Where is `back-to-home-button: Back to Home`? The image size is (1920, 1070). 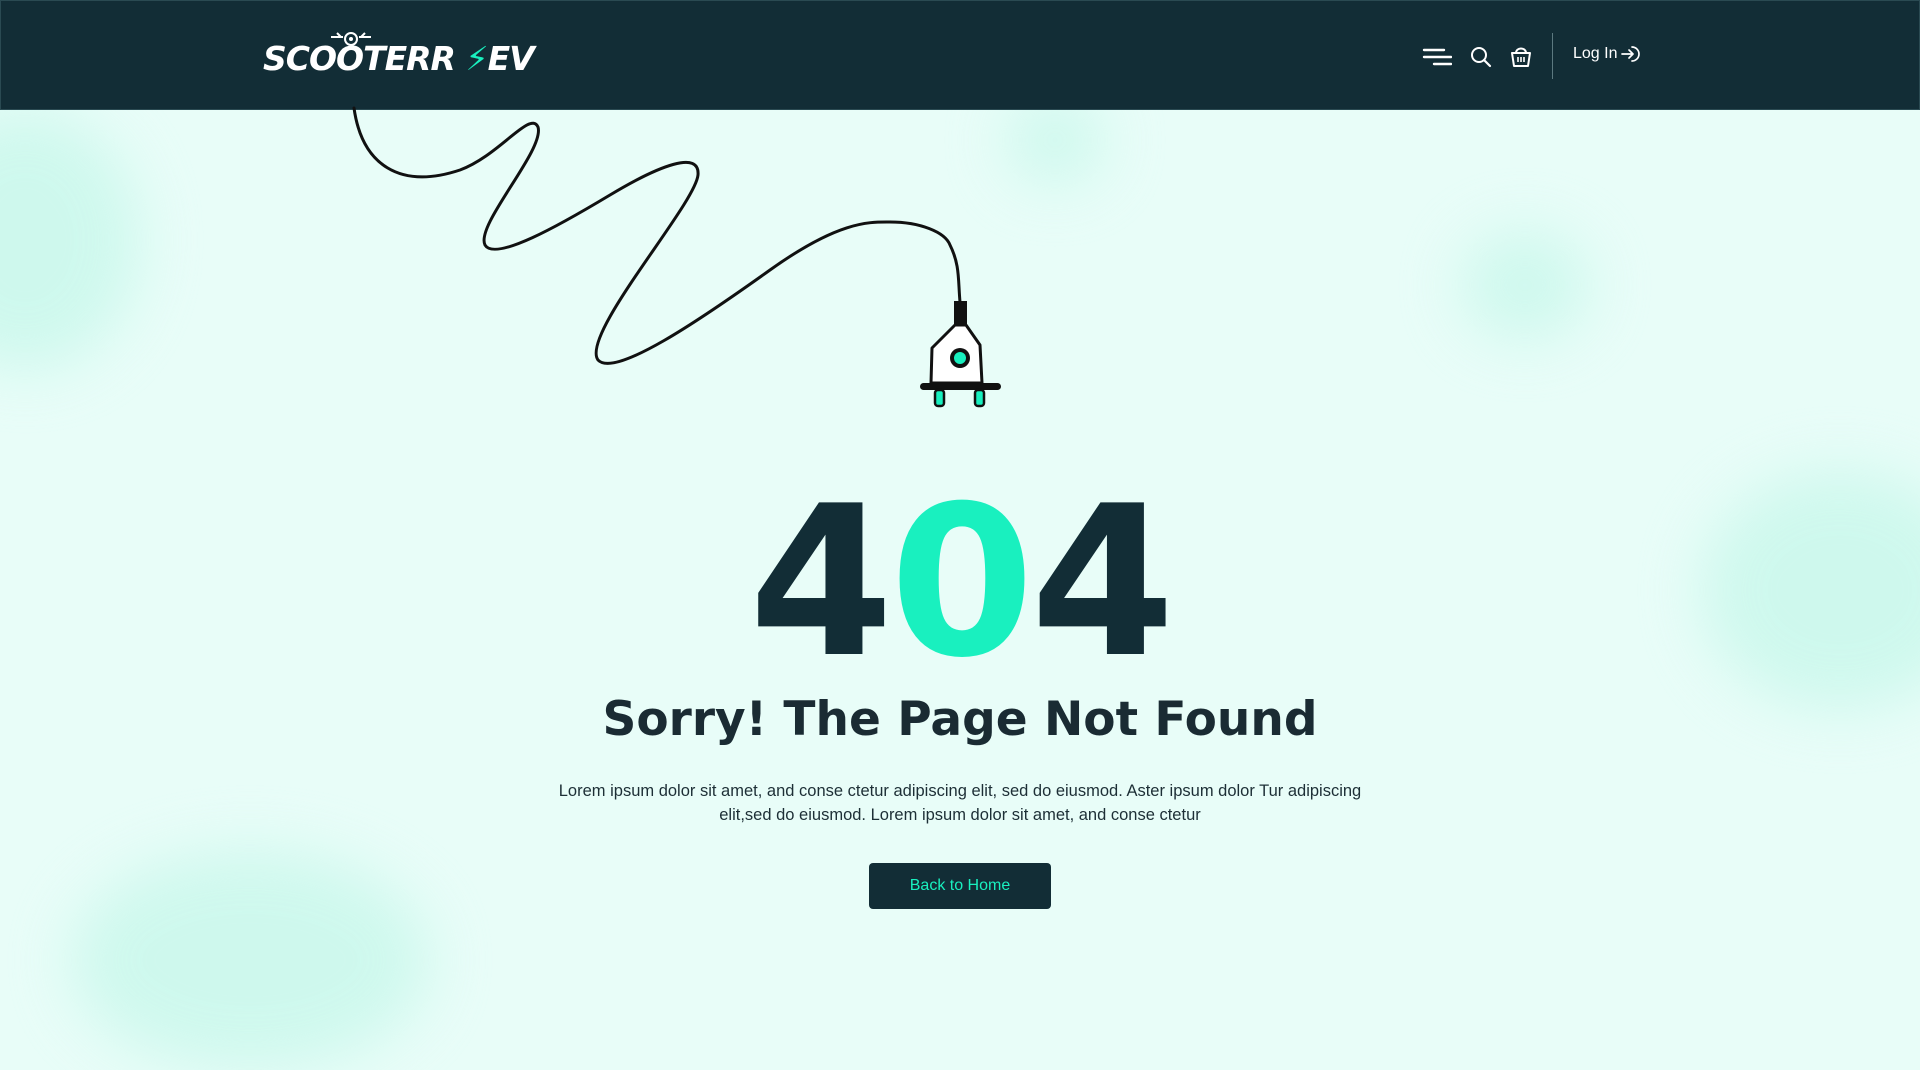
back-to-home-button: Back to Home is located at coordinates (960, 886).